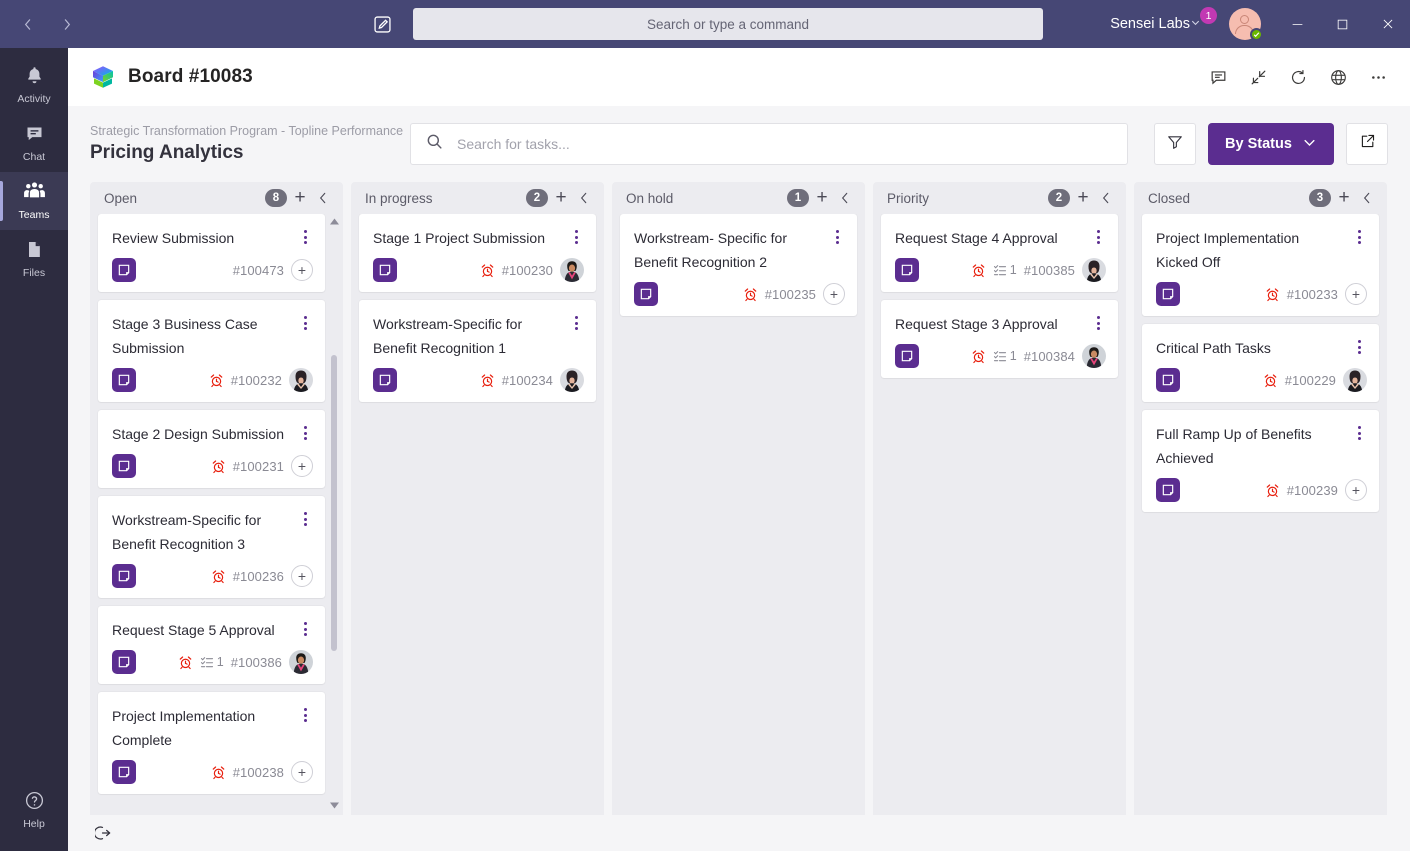 The width and height of the screenshot is (1410, 851). Describe the element at coordinates (104, 833) in the screenshot. I see `export-icon` at that location.